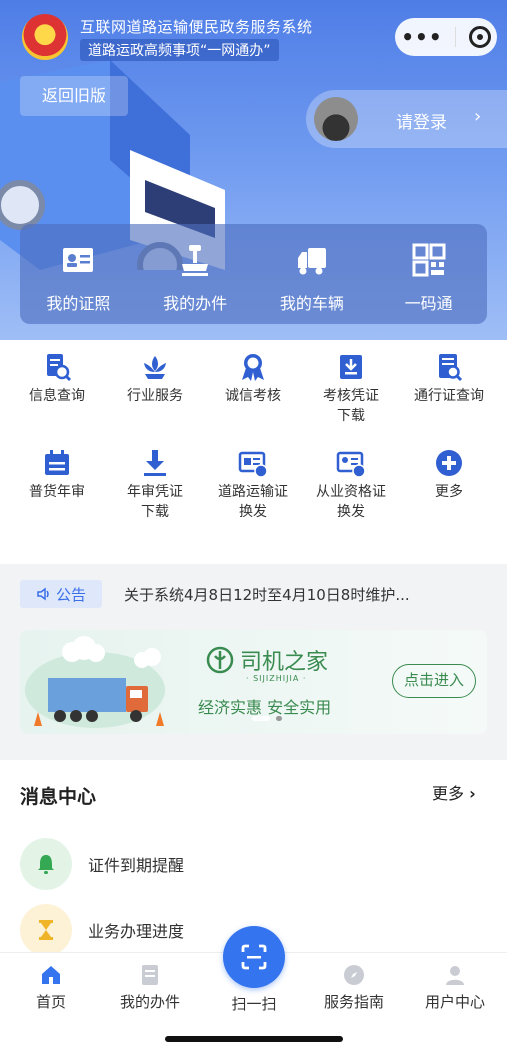 The image size is (507, 1052). What do you see at coordinates (155, 463) in the screenshot?
I see `download-icon` at bounding box center [155, 463].